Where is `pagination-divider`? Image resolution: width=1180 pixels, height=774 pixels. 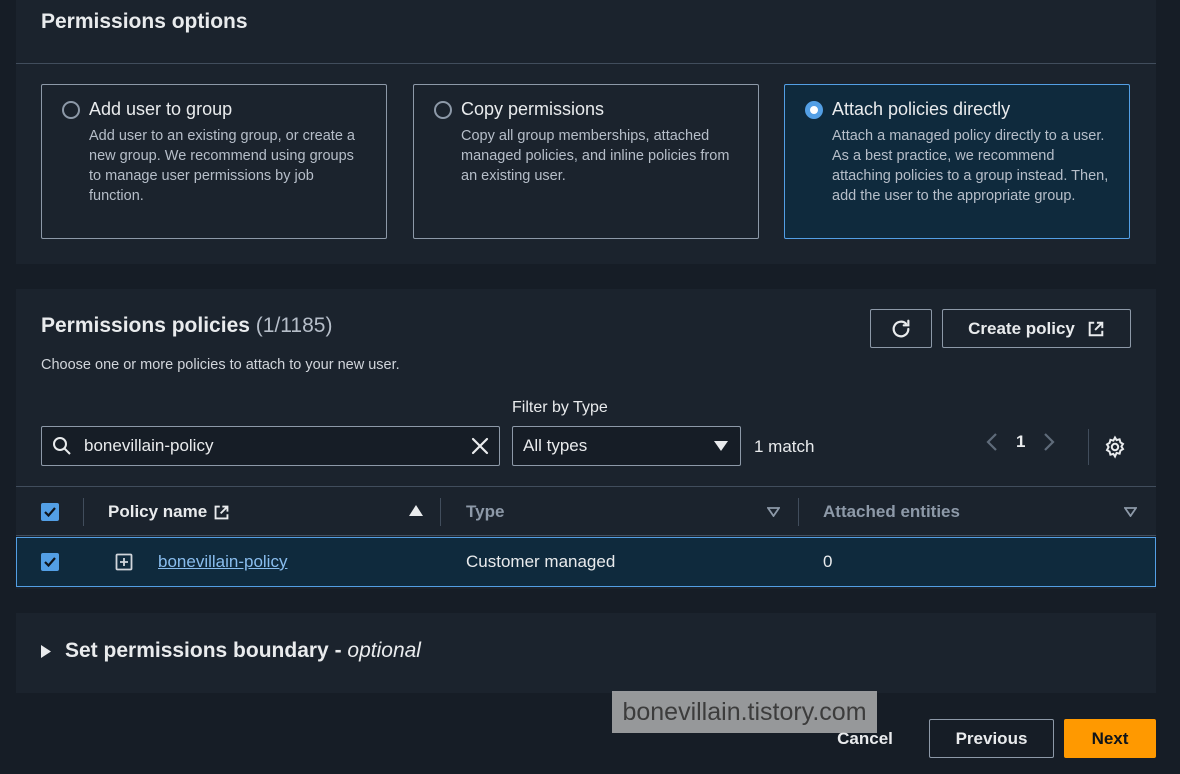 pagination-divider is located at coordinates (1088, 447).